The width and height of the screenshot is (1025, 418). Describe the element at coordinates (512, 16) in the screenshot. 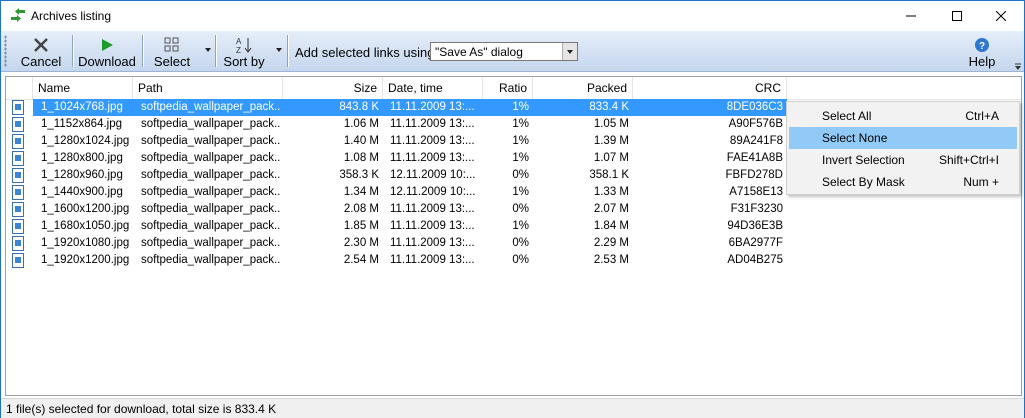

I see `title-bar: Archives listing` at that location.